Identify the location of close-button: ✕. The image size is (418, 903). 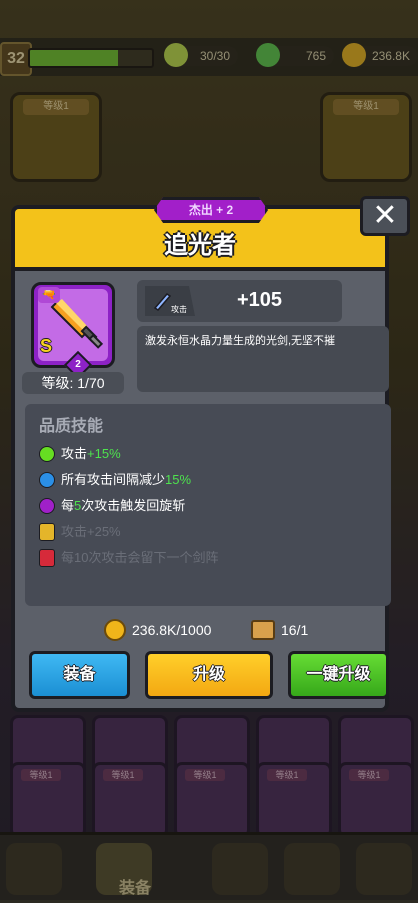
(385, 216).